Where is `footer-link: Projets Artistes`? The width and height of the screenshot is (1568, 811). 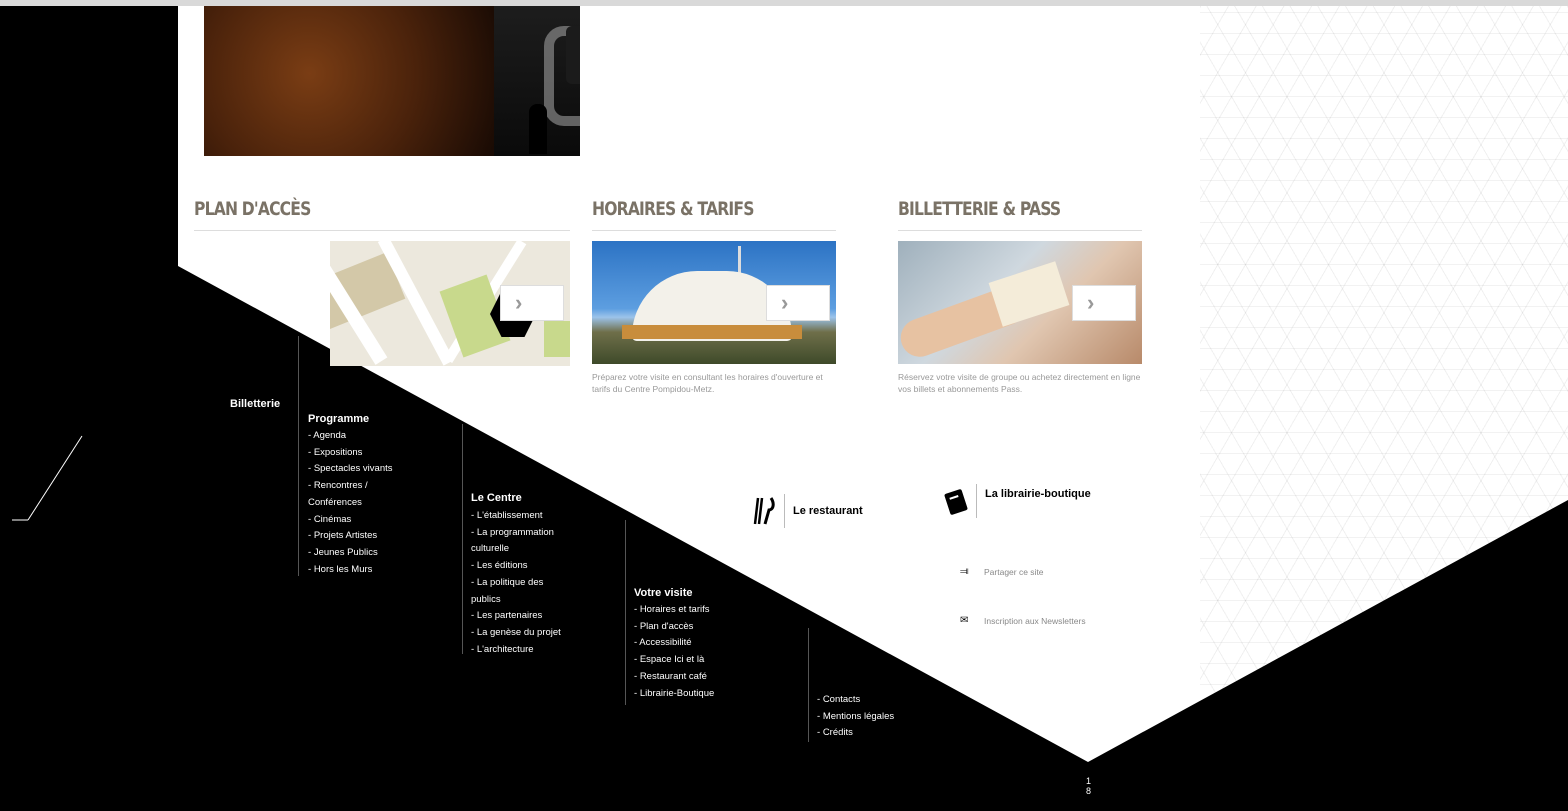 footer-link: Projets Artistes is located at coordinates (350, 536).